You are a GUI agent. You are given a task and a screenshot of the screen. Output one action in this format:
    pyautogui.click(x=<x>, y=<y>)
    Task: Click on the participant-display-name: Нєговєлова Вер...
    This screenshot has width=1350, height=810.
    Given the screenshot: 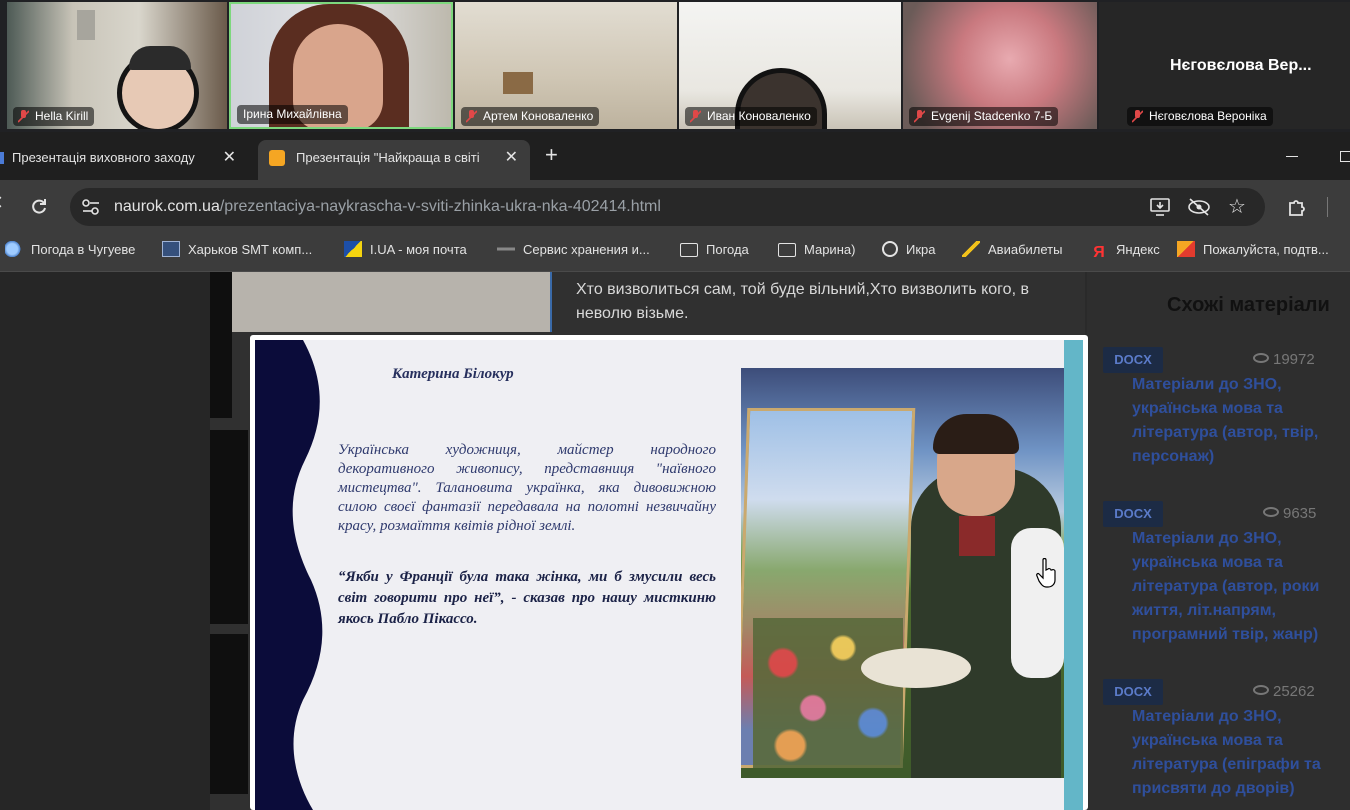 What is the action you would take?
    pyautogui.click(x=1241, y=65)
    